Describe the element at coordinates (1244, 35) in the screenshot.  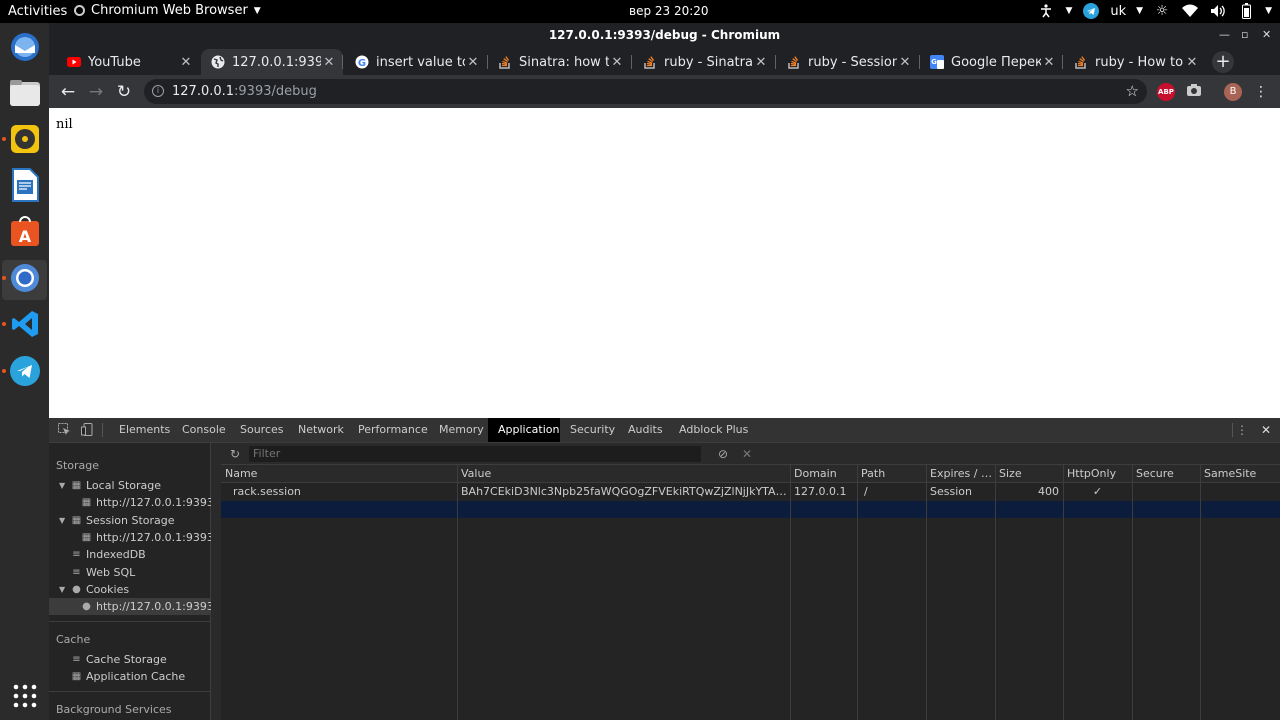
I see `maximize-icon: ▫` at that location.